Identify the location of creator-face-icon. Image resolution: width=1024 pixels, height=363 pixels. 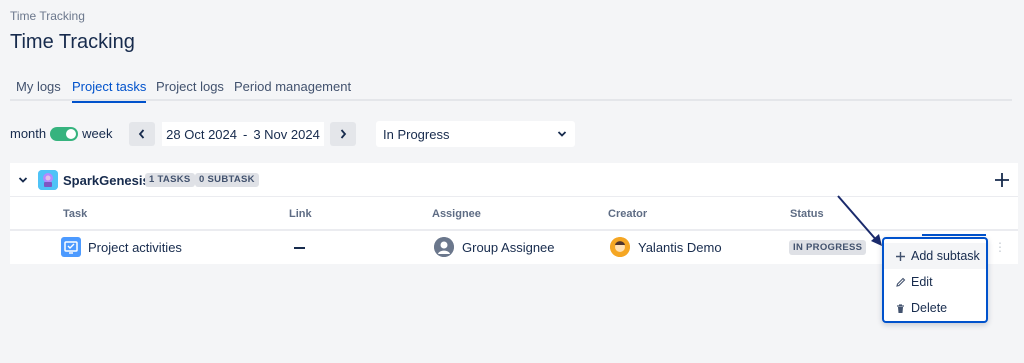
(620, 247).